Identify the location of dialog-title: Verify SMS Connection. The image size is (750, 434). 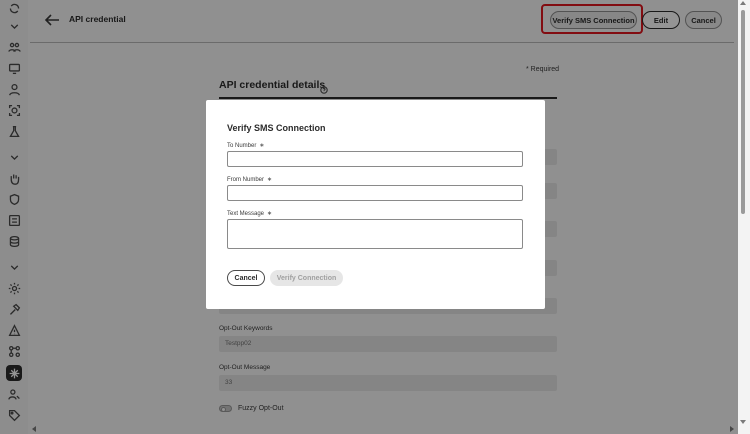
(276, 128).